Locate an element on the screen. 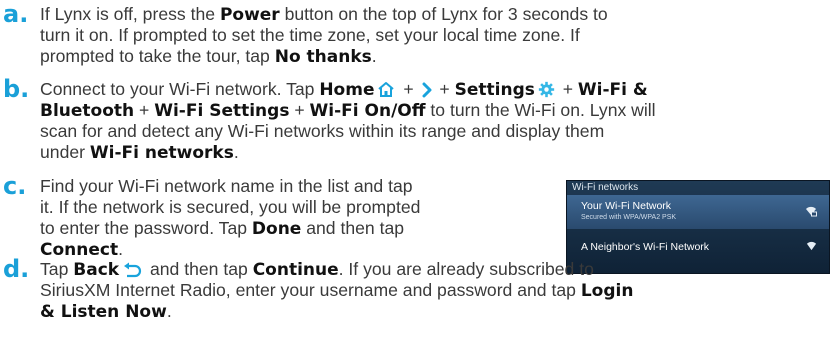 This screenshot has height=347, width=833. chevron-right-icon is located at coordinates (427, 90).